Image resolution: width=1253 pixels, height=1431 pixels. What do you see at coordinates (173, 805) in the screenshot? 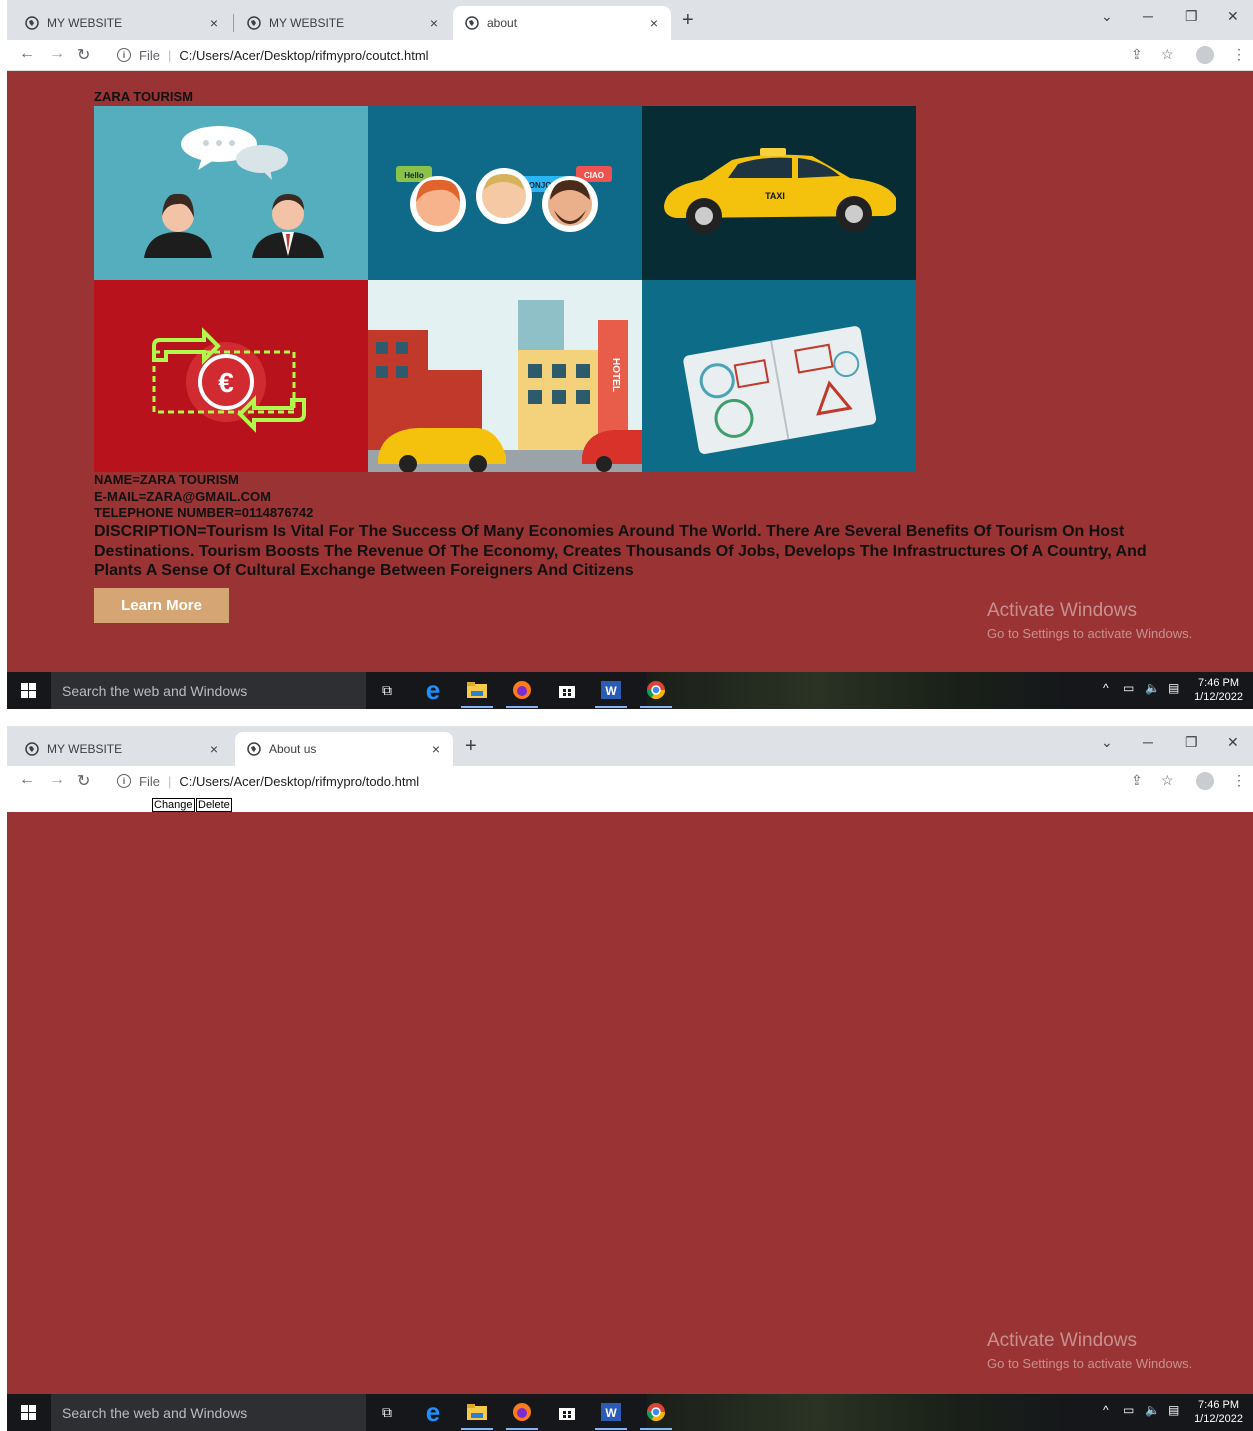
I see `change-button: Change` at bounding box center [173, 805].